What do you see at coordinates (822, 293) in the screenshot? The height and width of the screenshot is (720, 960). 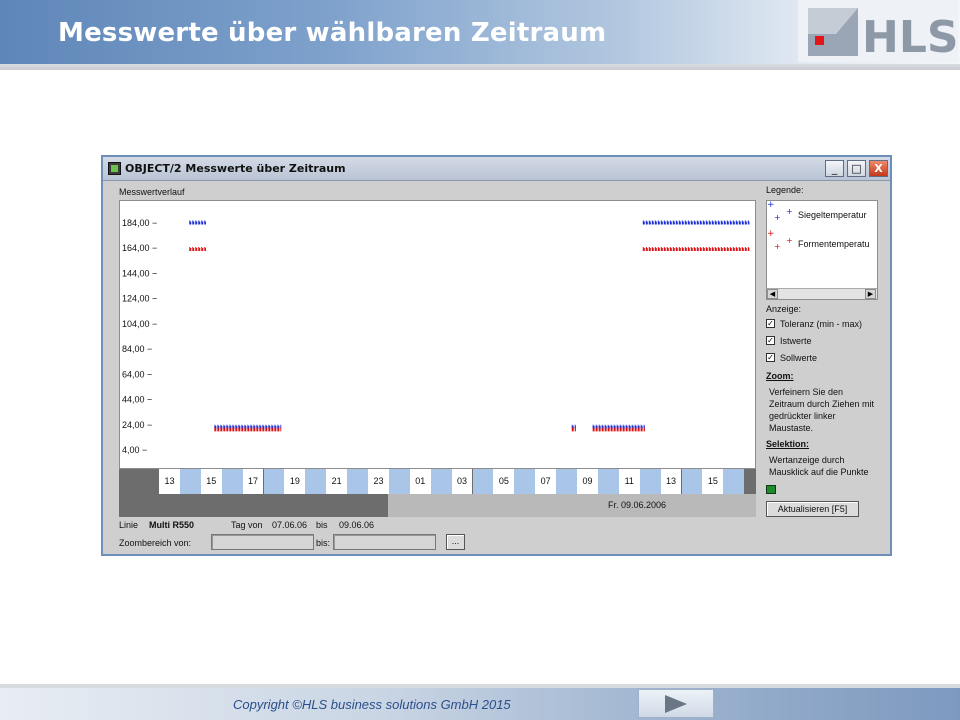 I see `legend-scrollbar: ◀ ▶` at bounding box center [822, 293].